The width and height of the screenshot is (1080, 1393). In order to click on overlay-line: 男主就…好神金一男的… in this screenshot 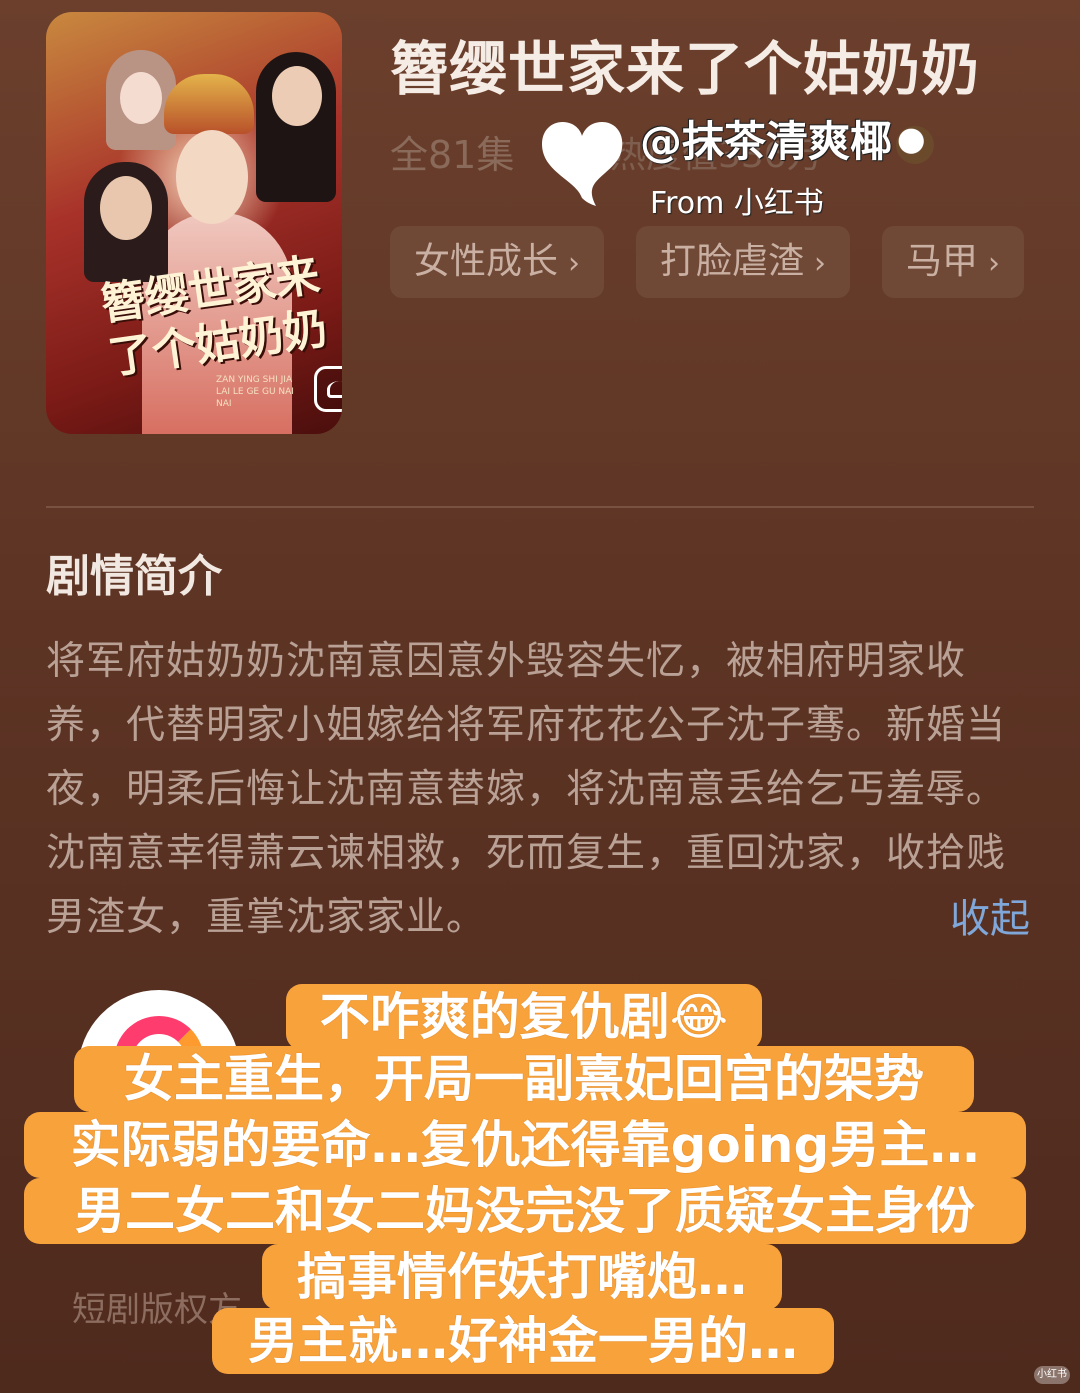, I will do `click(523, 1341)`.